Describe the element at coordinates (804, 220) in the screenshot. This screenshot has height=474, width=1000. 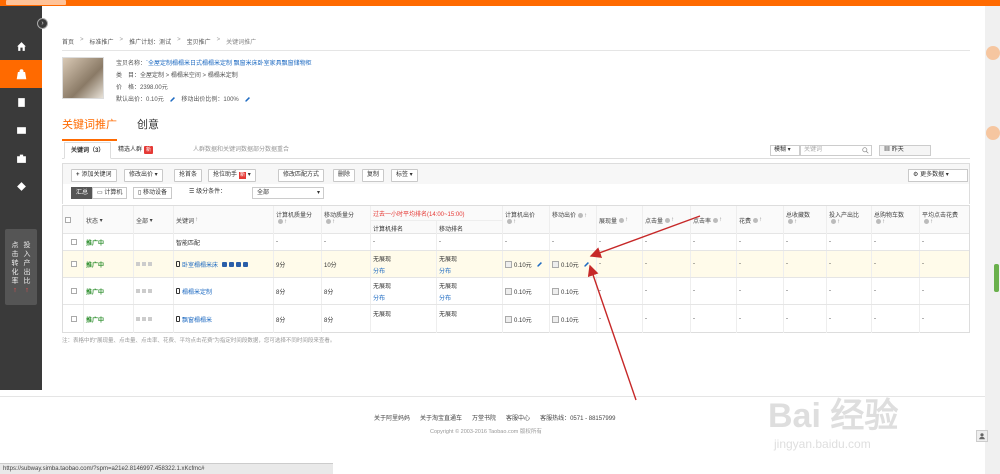
I see `header-fav: 总收藏数 ↑` at that location.